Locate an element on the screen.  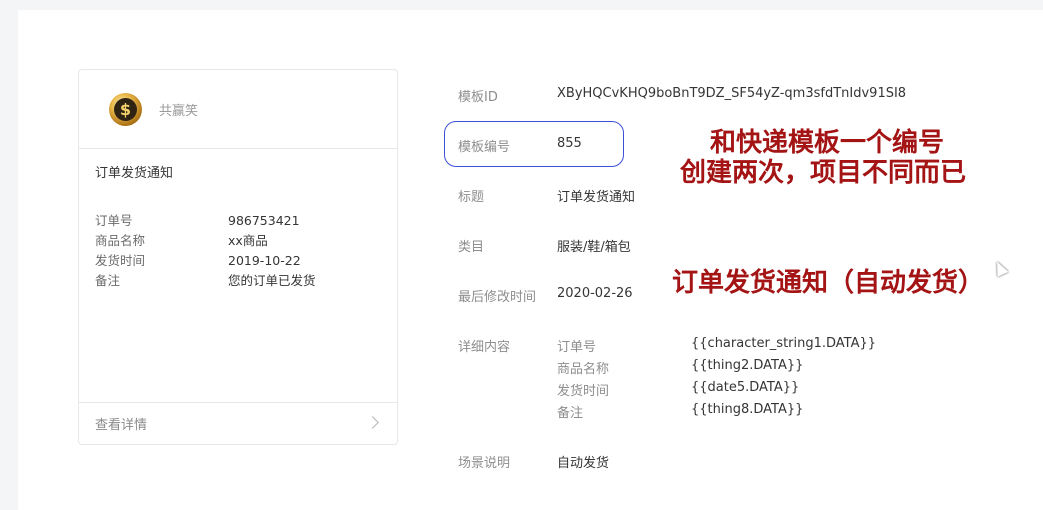
content-value: {{character_string1.DATA}} is located at coordinates (784, 343).